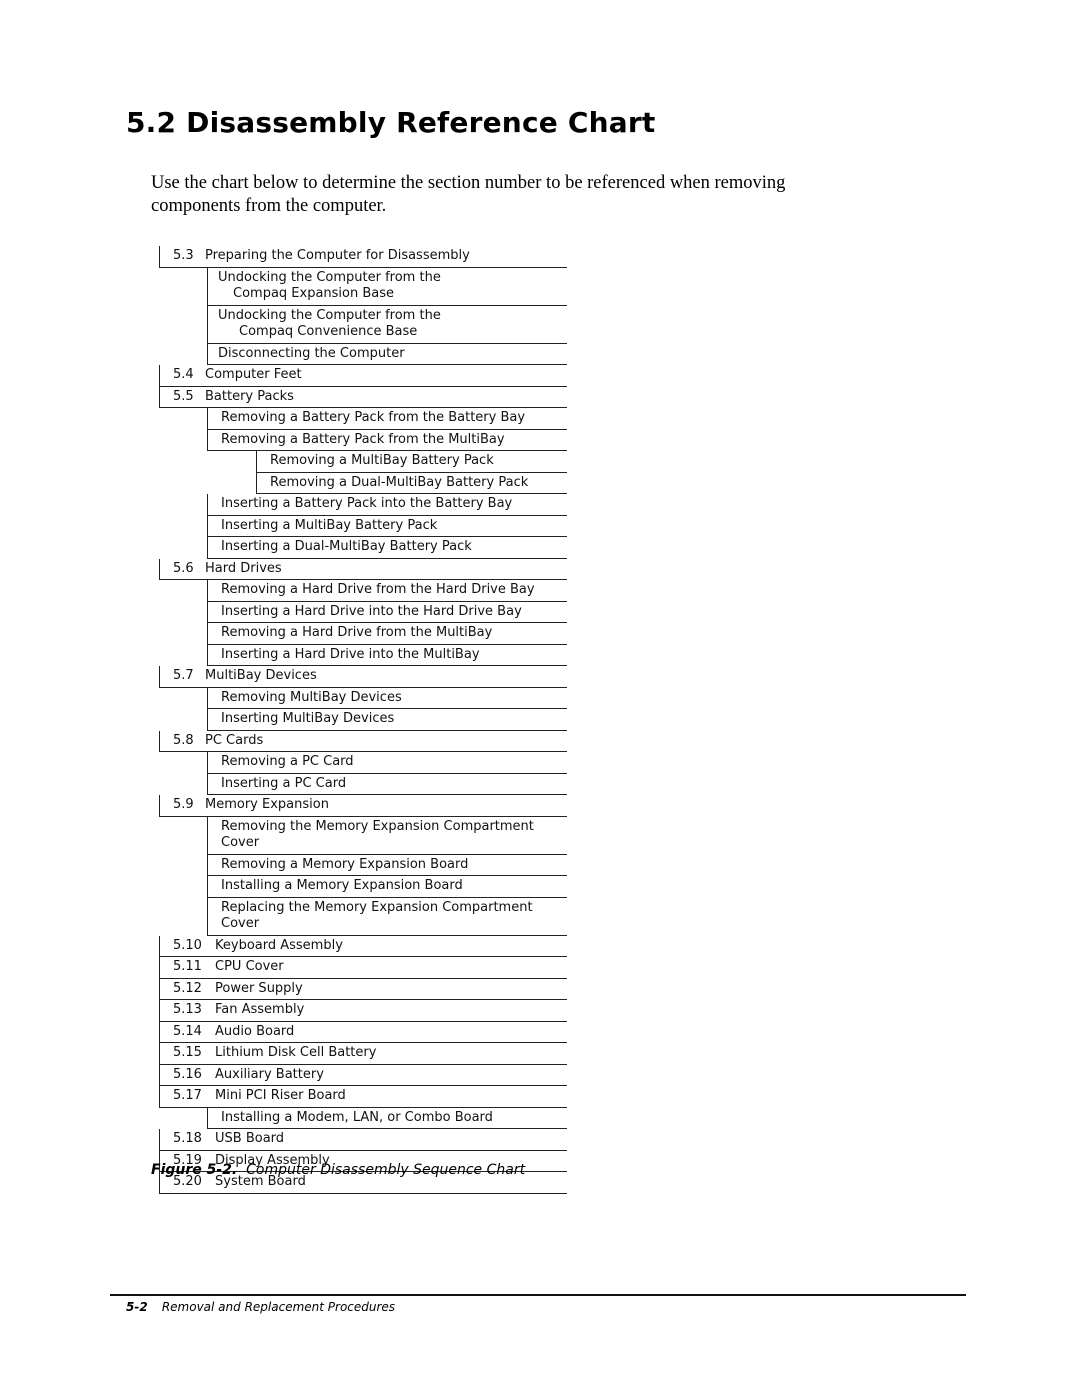 This screenshot has height=1397, width=1080. I want to click on section-title: Lithium Disk Cell Battery, so click(296, 1052).